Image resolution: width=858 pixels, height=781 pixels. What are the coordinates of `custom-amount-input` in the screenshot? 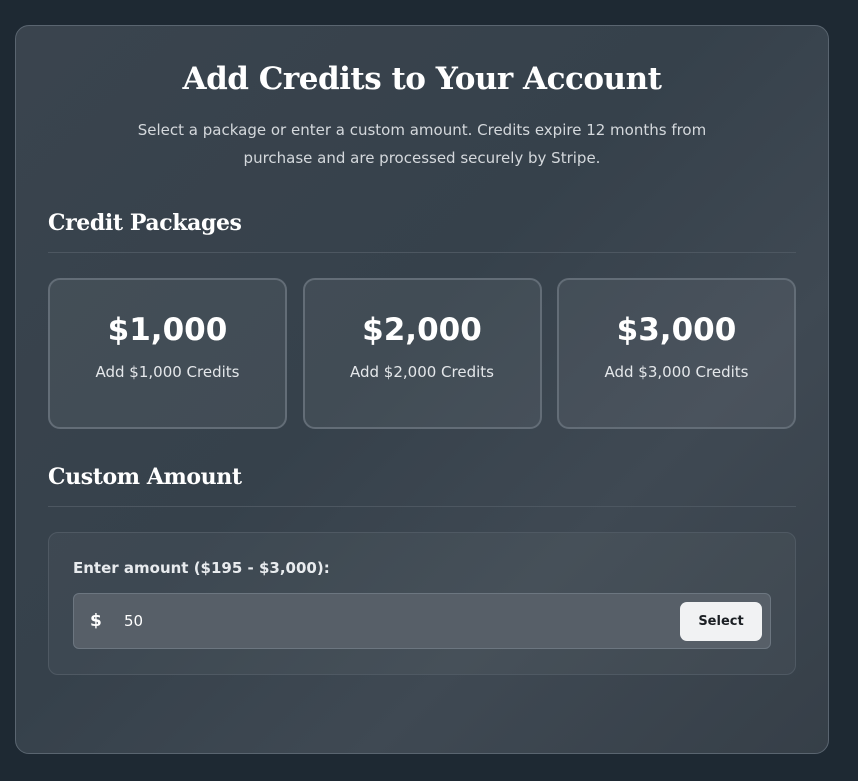 It's located at (402, 621).